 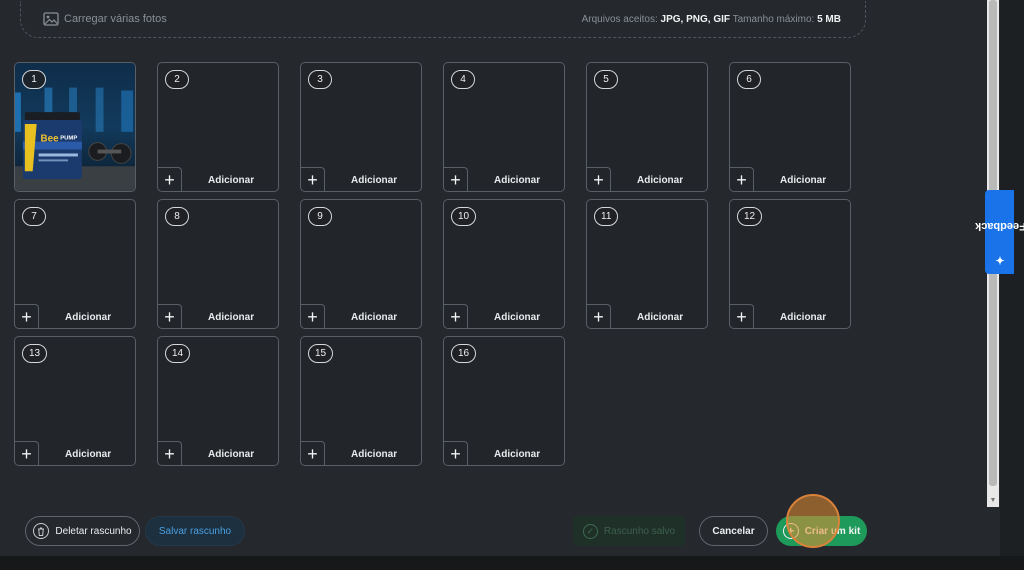 I want to click on photo-slot: 12 + Adicionar, so click(x=790, y=264).